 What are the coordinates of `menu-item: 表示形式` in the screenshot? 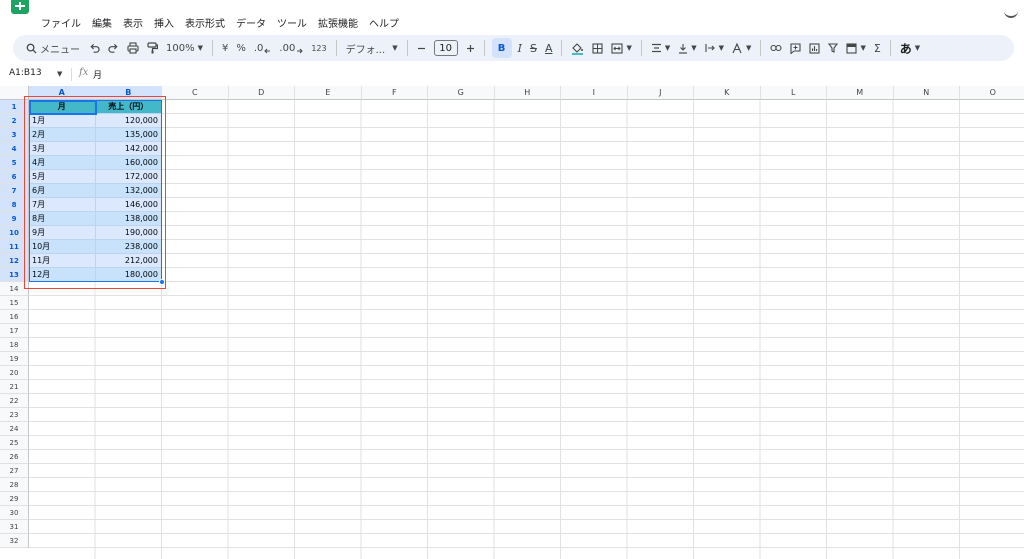 It's located at (205, 22).